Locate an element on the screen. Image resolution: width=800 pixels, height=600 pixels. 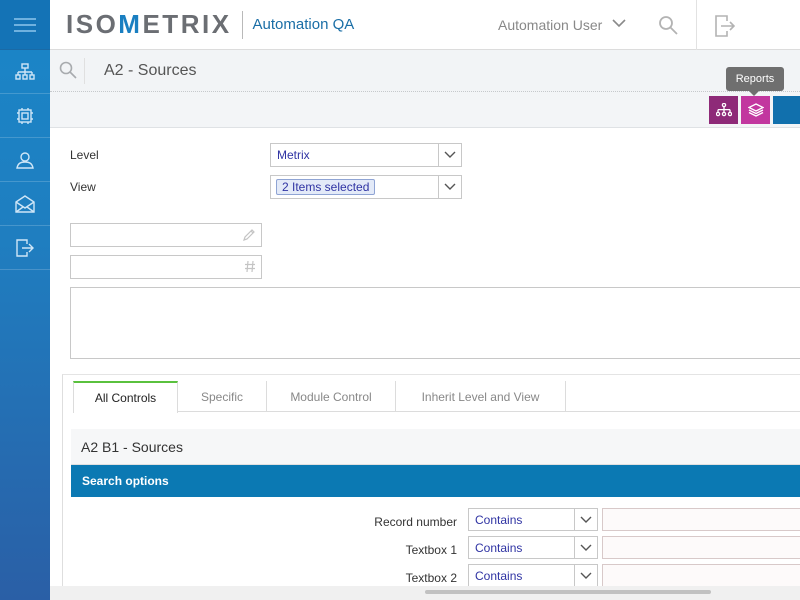
module-icon is located at coordinates (25, 115).